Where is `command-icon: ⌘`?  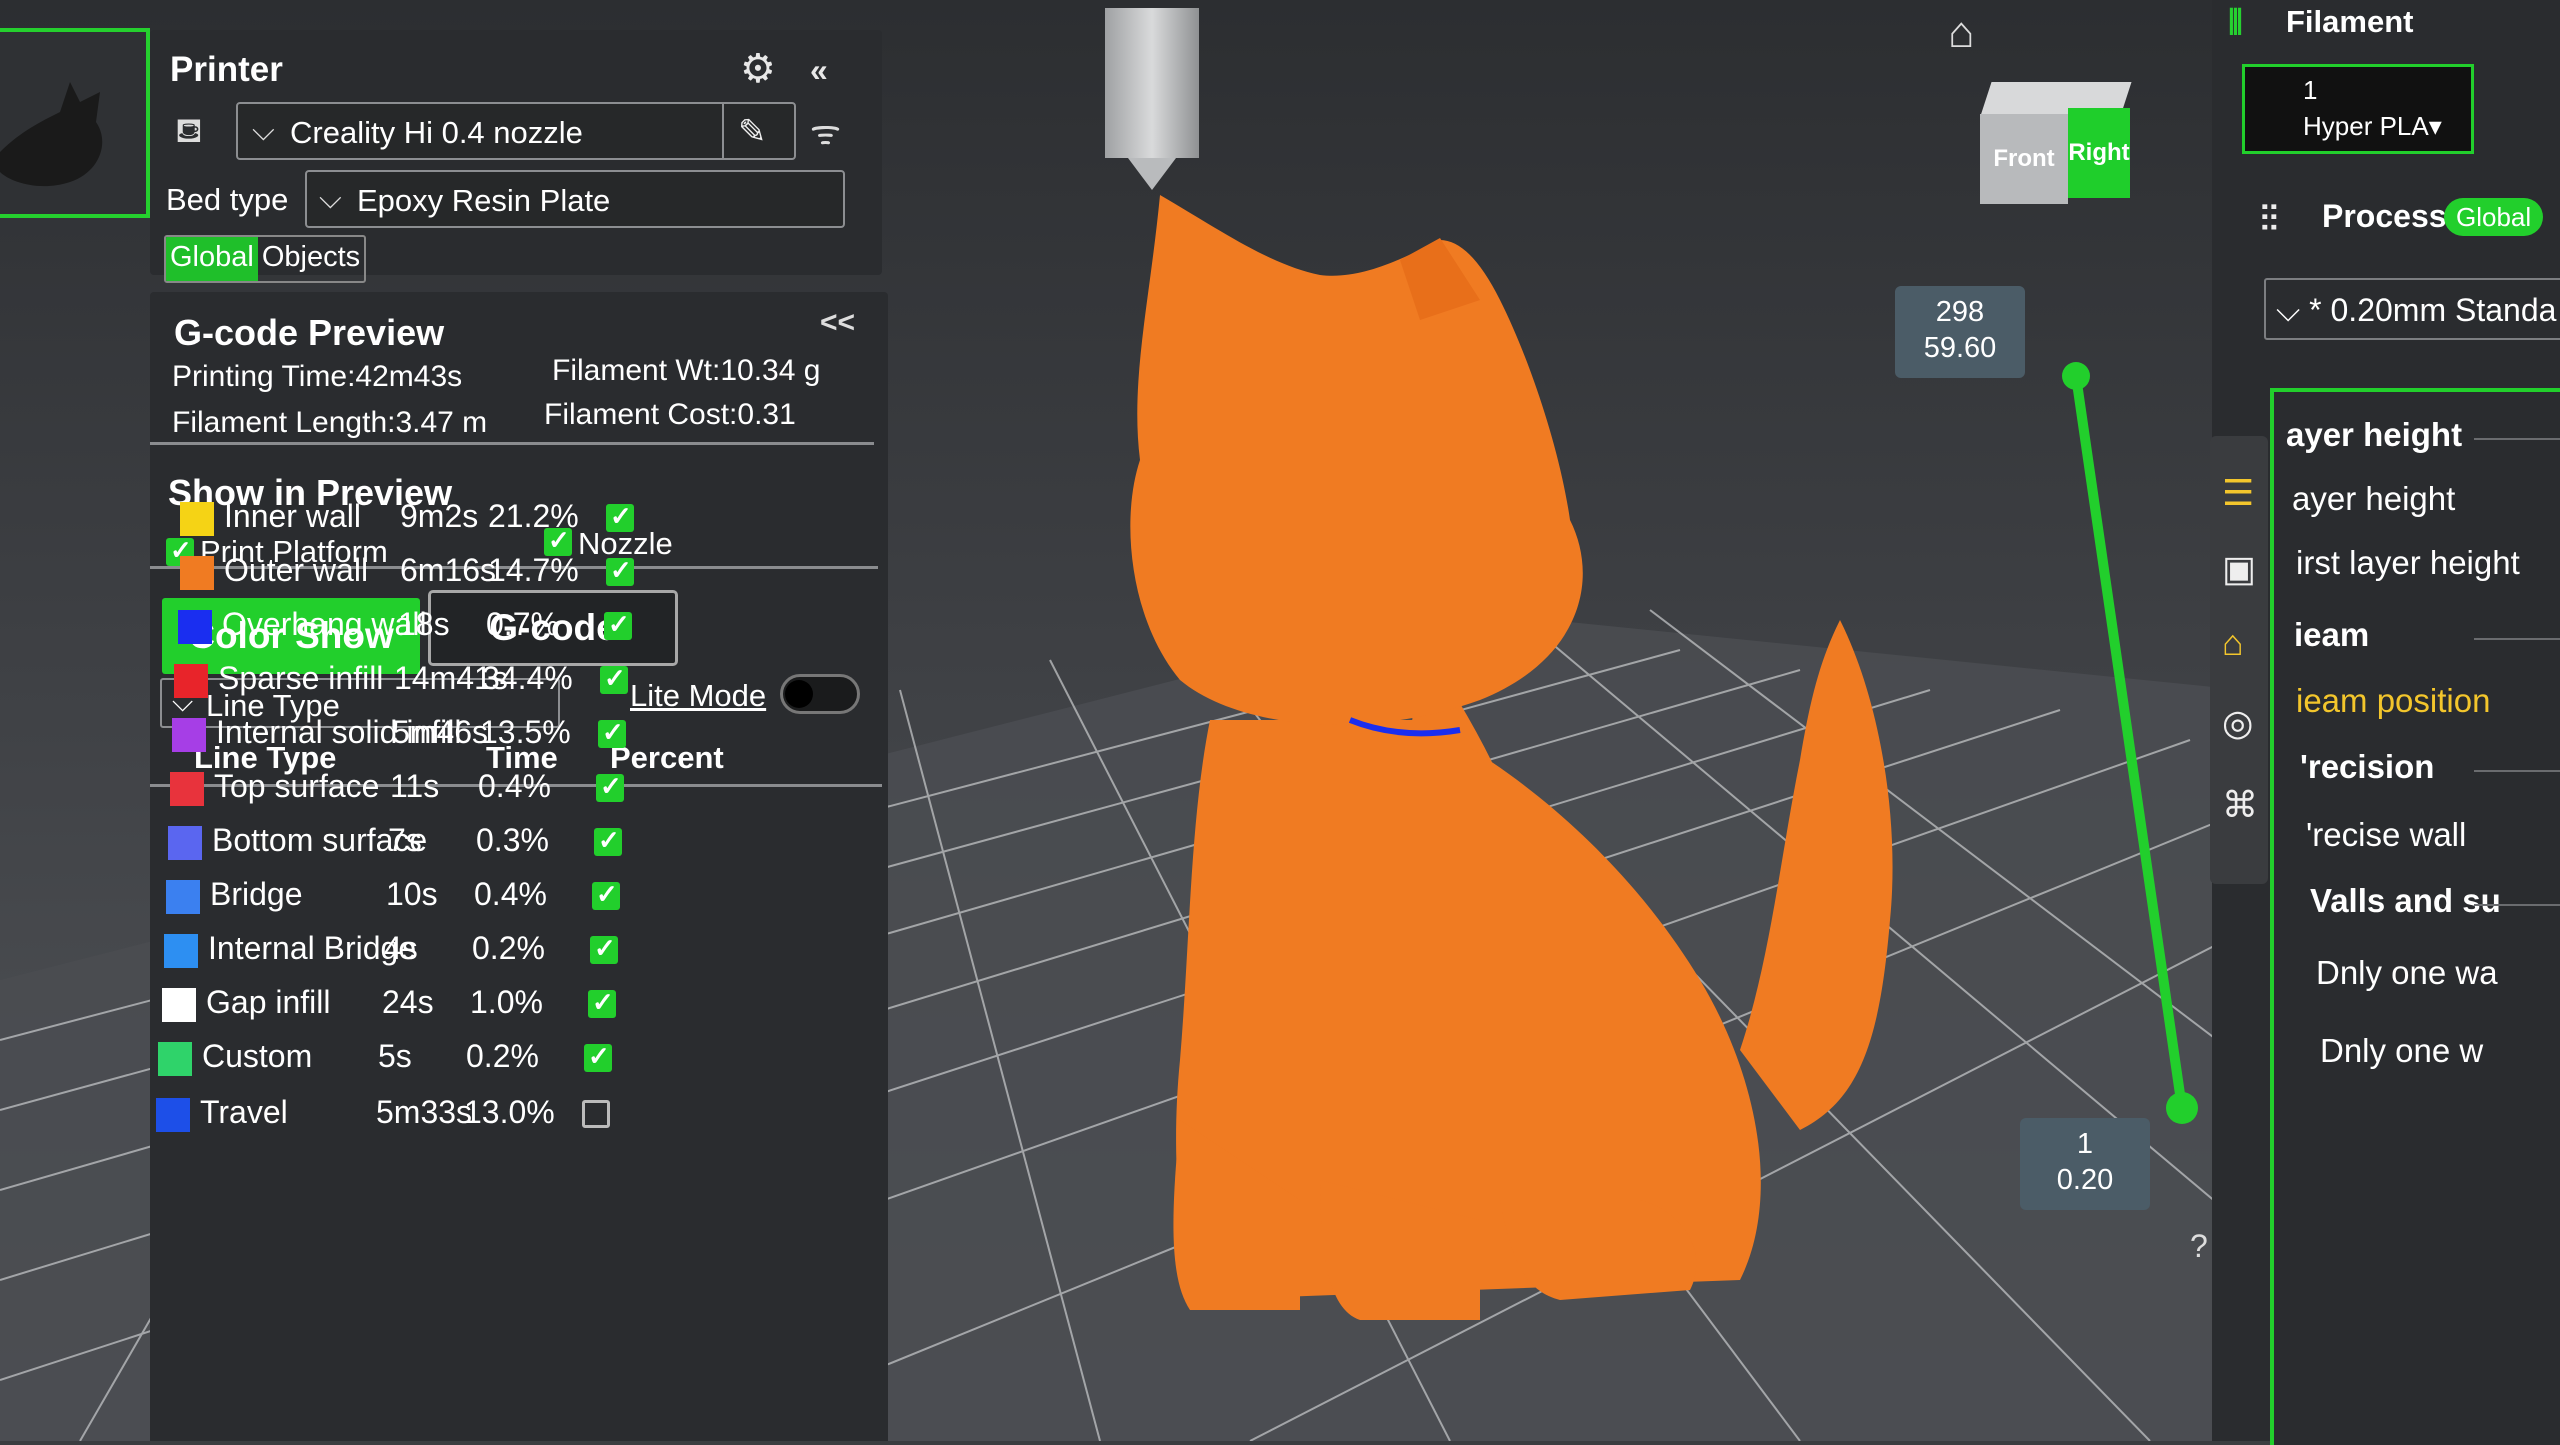
command-icon: ⌘ is located at coordinates (2240, 805).